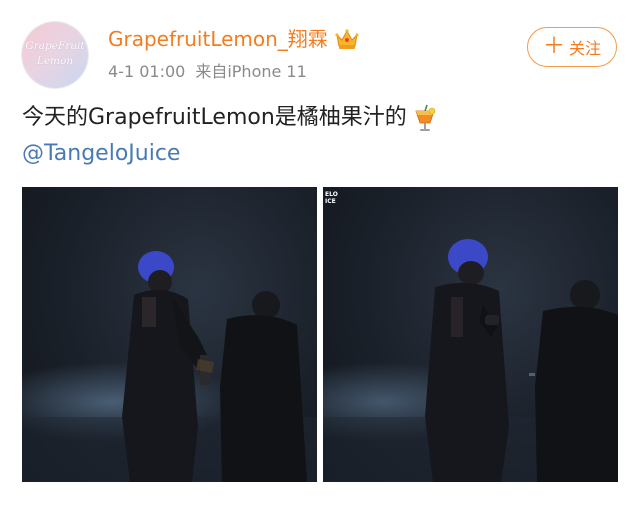 The width and height of the screenshot is (640, 506). I want to click on plus-icon: ＋, so click(553, 46).